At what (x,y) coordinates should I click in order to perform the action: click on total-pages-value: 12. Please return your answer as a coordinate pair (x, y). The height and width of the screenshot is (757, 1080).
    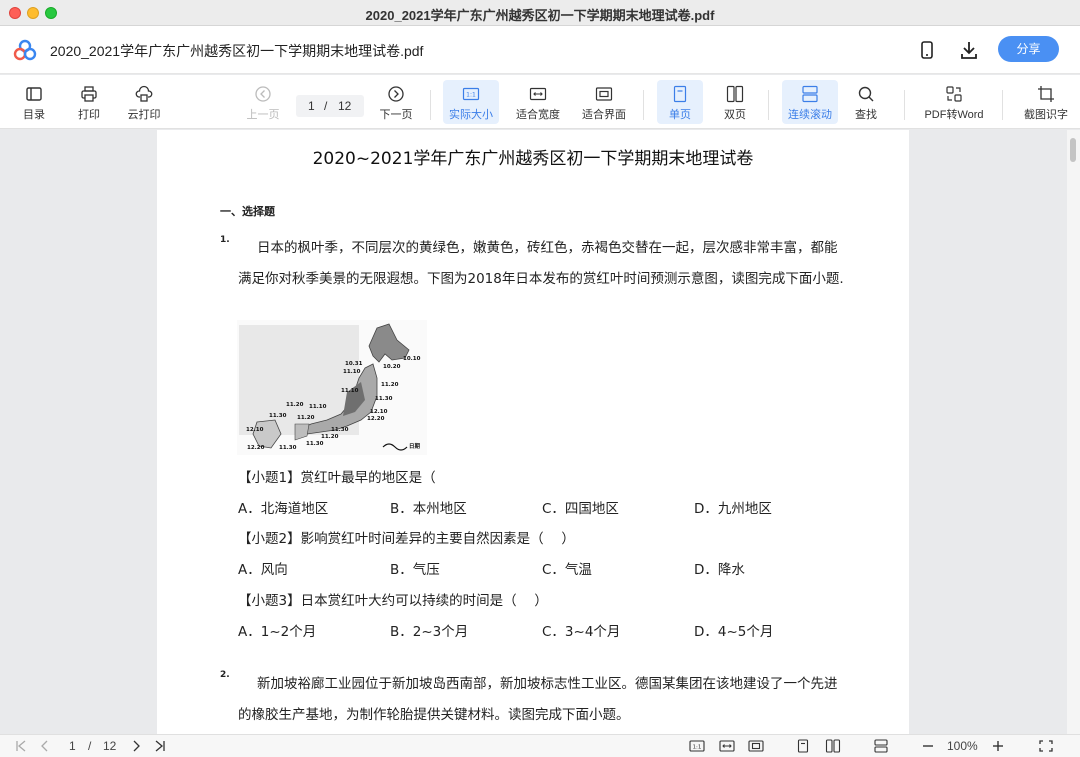
    Looking at the image, I should click on (345, 106).